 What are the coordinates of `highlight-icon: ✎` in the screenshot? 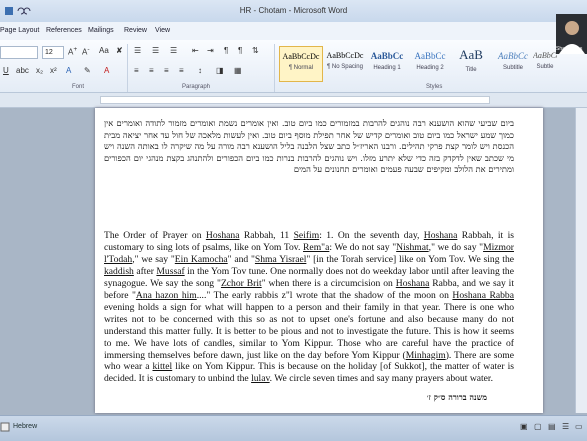 It's located at (87, 70).